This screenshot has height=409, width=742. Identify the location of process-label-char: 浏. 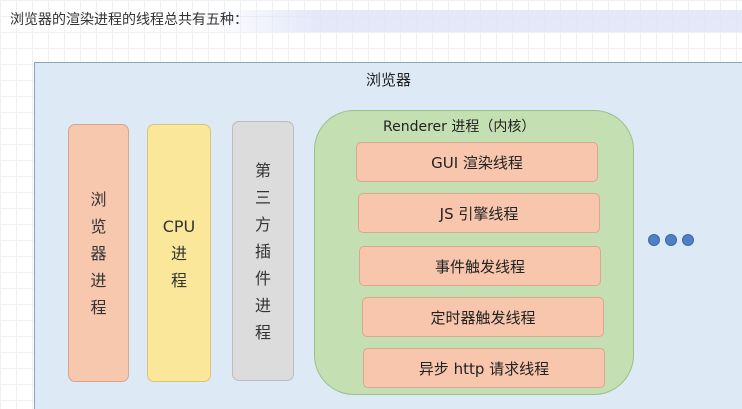
(98, 199).